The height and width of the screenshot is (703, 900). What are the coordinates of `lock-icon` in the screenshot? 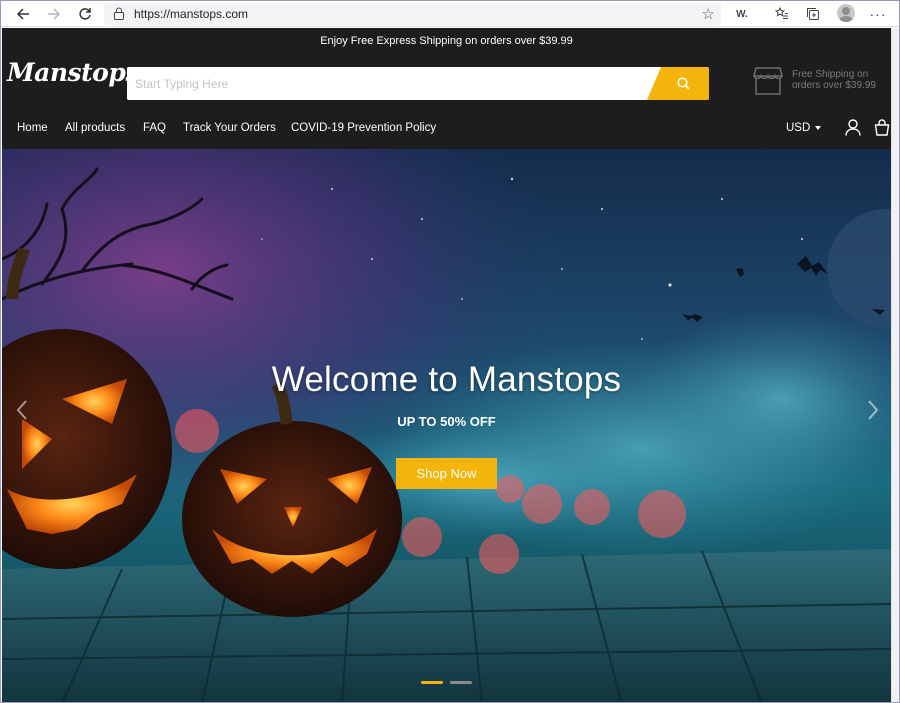 It's located at (119, 13).